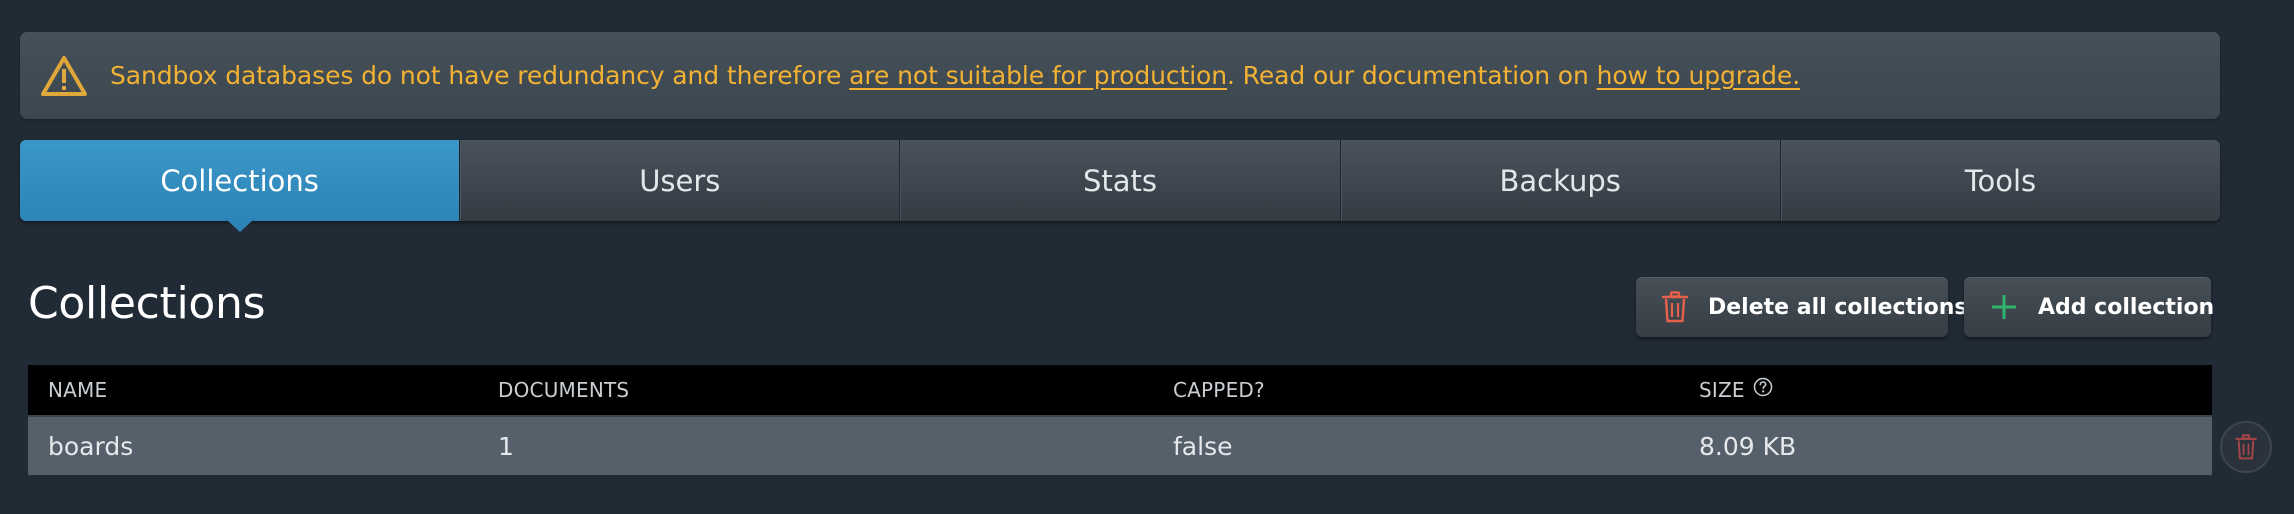  I want to click on banner-text-middle: . Read our documentation on, so click(1411, 75).